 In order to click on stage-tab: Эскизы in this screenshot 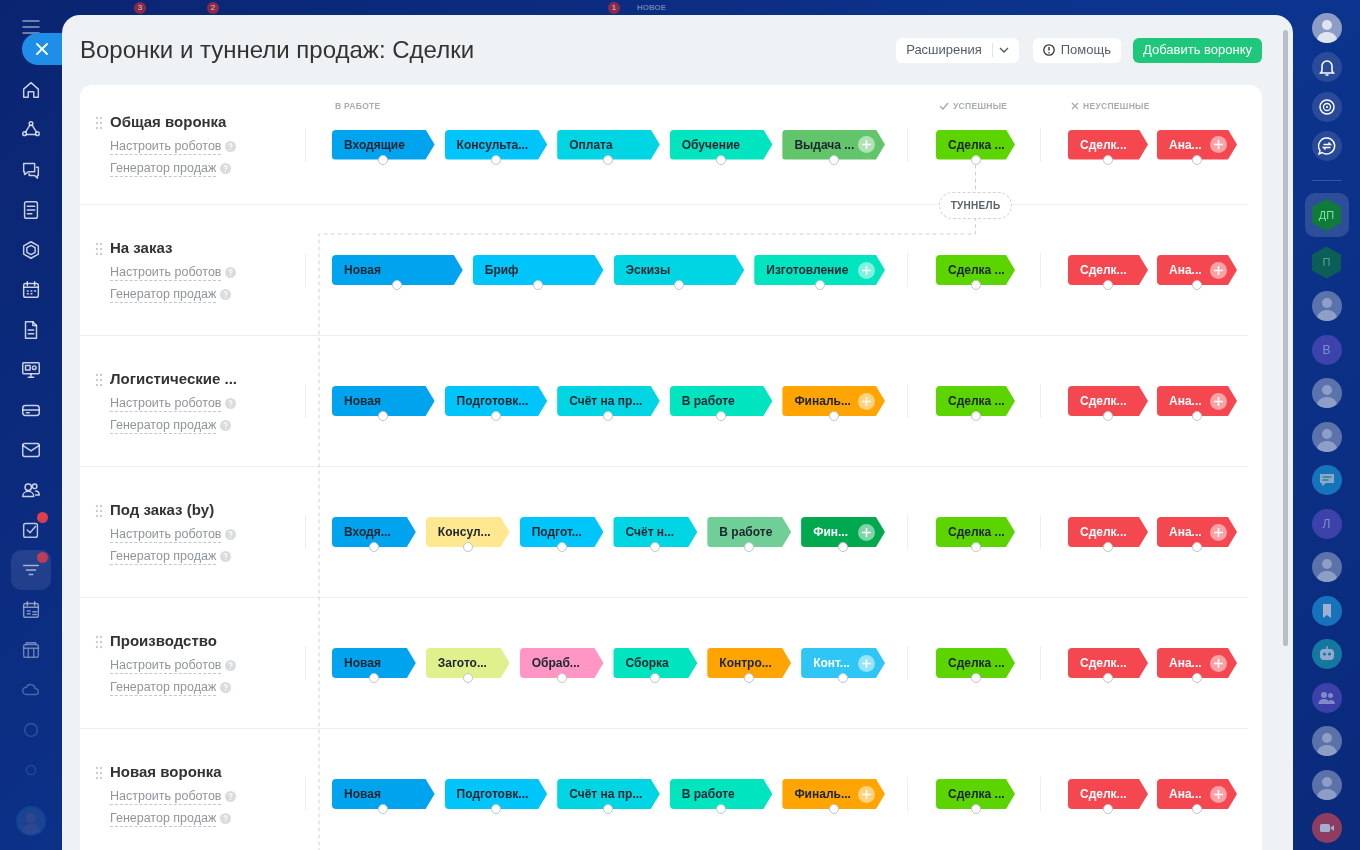, I will do `click(679, 270)`.